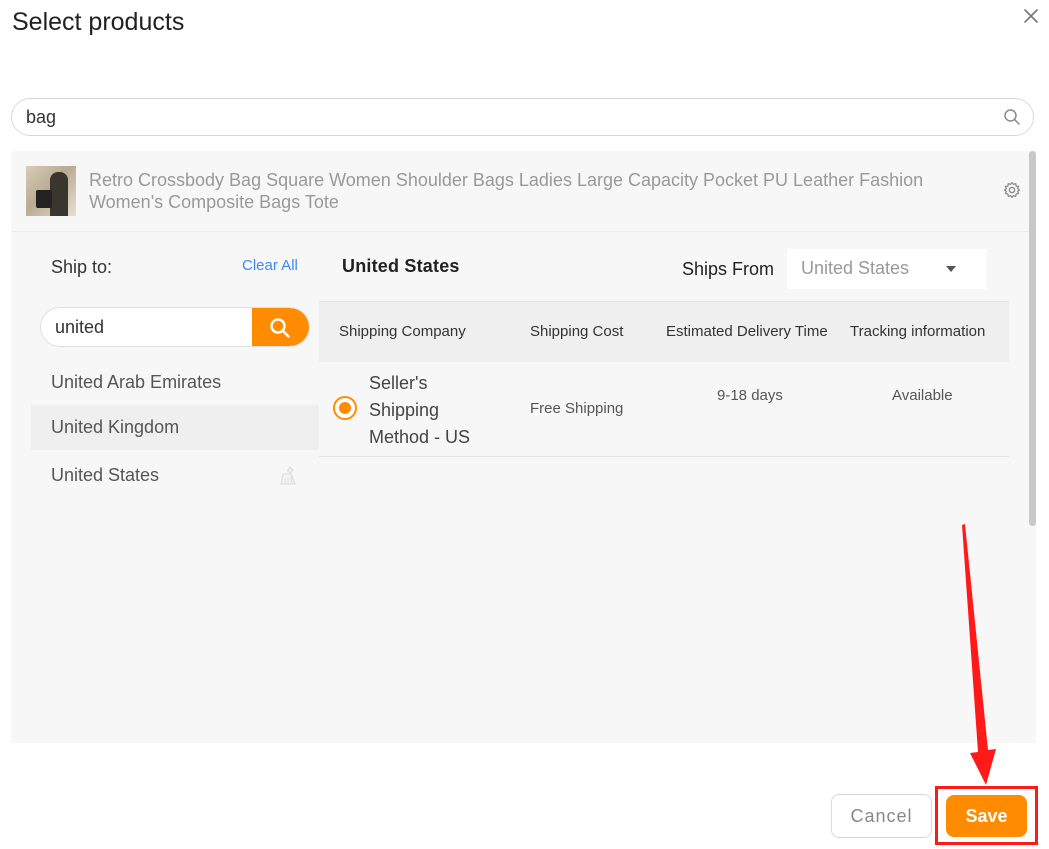  Describe the element at coordinates (1012, 190) in the screenshot. I see `gear-icon` at that location.